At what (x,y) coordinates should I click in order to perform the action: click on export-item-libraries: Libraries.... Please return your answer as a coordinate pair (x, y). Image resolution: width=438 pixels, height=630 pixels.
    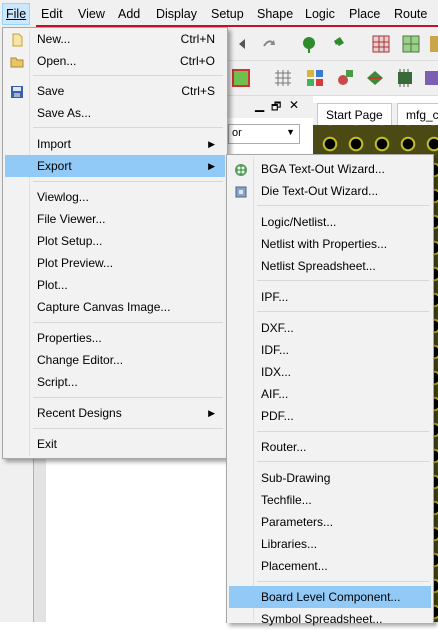
    Looking at the image, I should click on (330, 544).